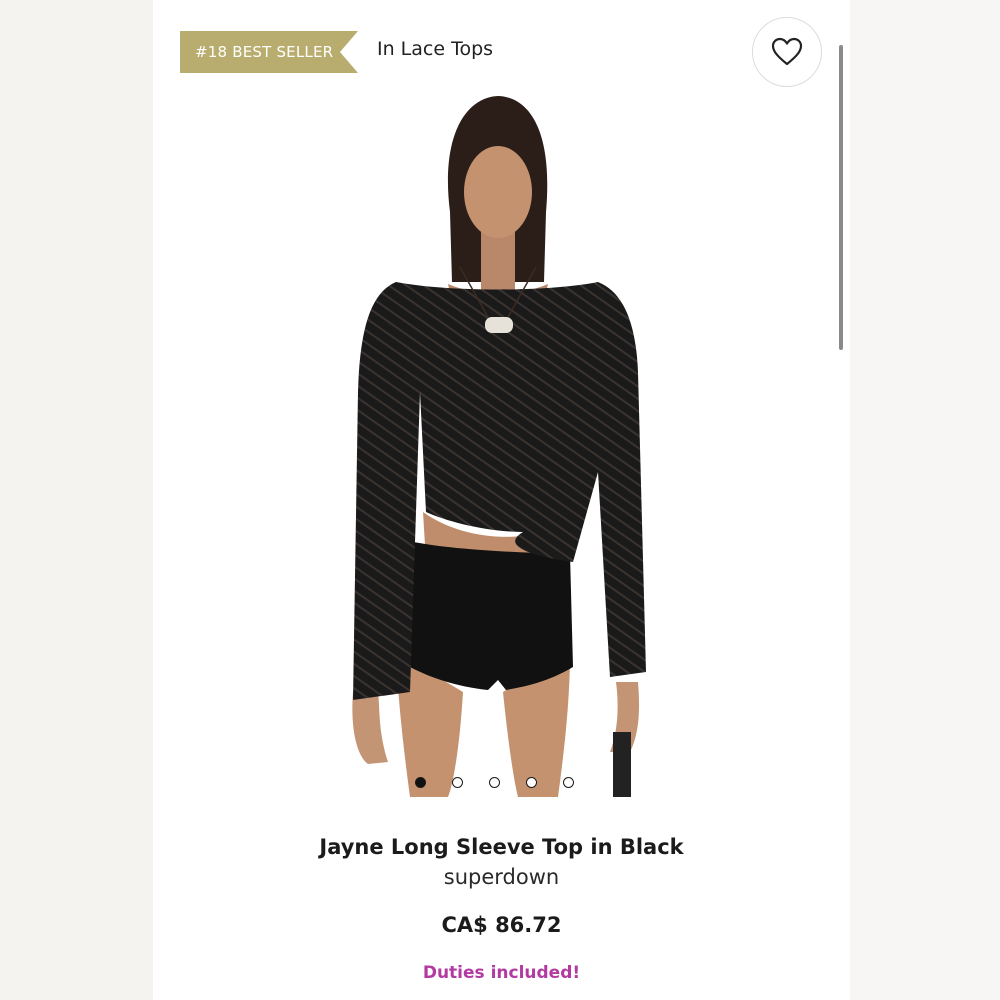 Image resolution: width=1000 pixels, height=1000 pixels. Describe the element at coordinates (501, 973) in the screenshot. I see `duties-notice: Duties included!` at that location.